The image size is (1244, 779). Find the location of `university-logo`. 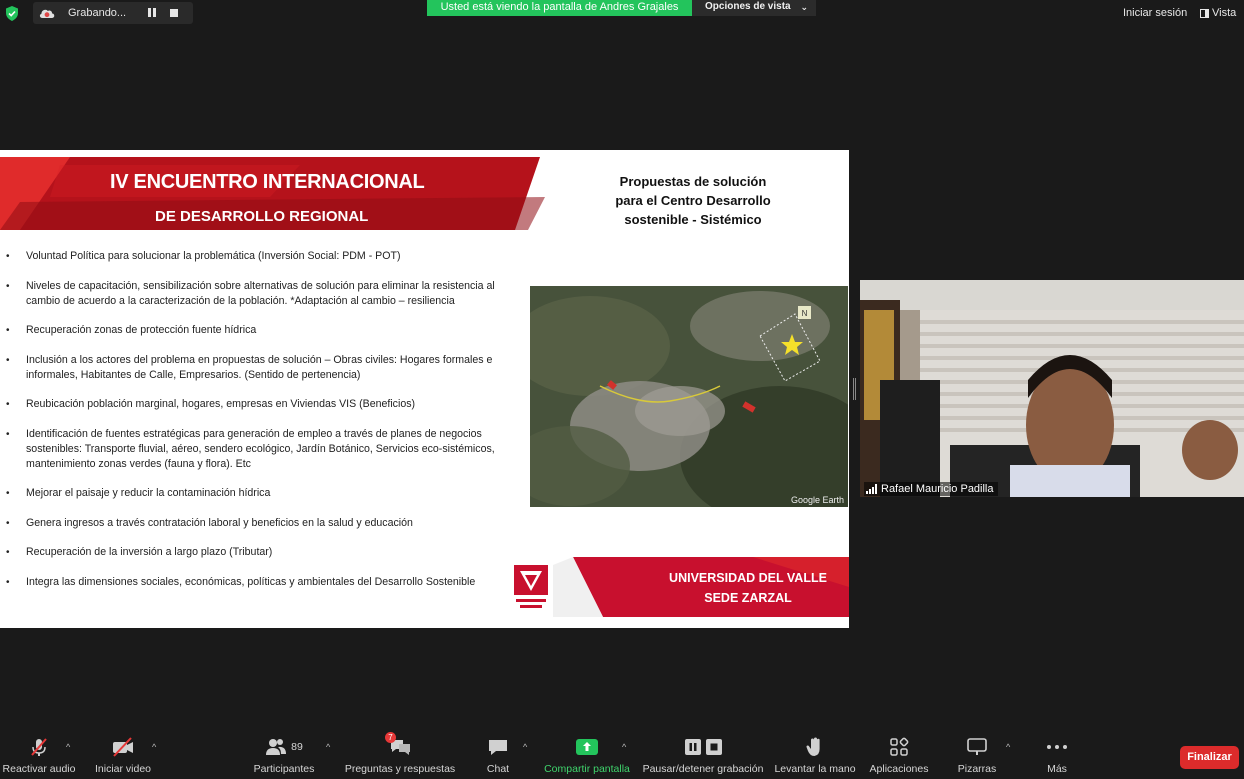

university-logo is located at coordinates (531, 586).